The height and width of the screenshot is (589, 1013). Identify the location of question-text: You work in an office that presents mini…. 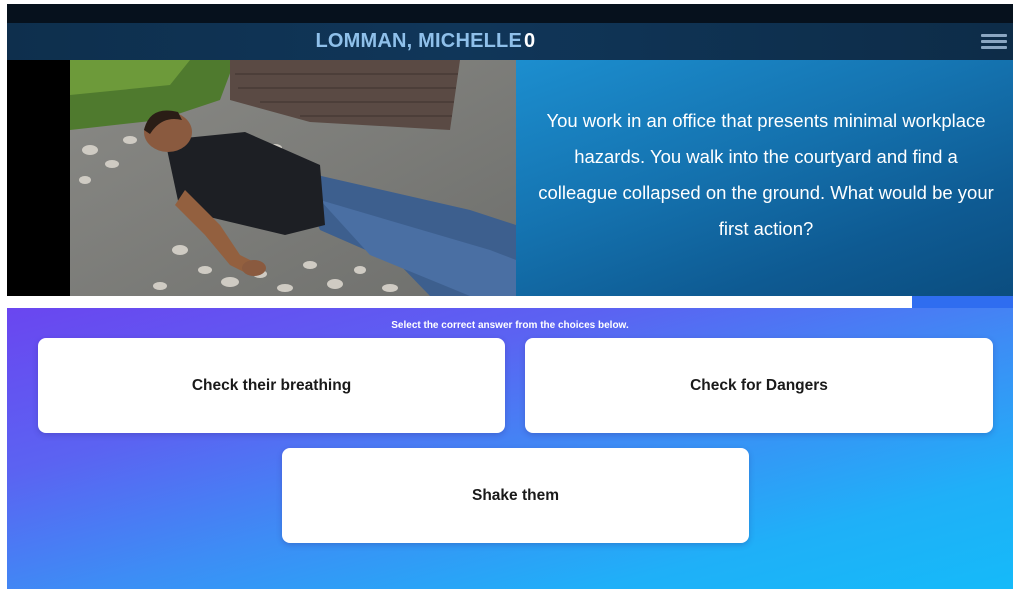
(766, 174).